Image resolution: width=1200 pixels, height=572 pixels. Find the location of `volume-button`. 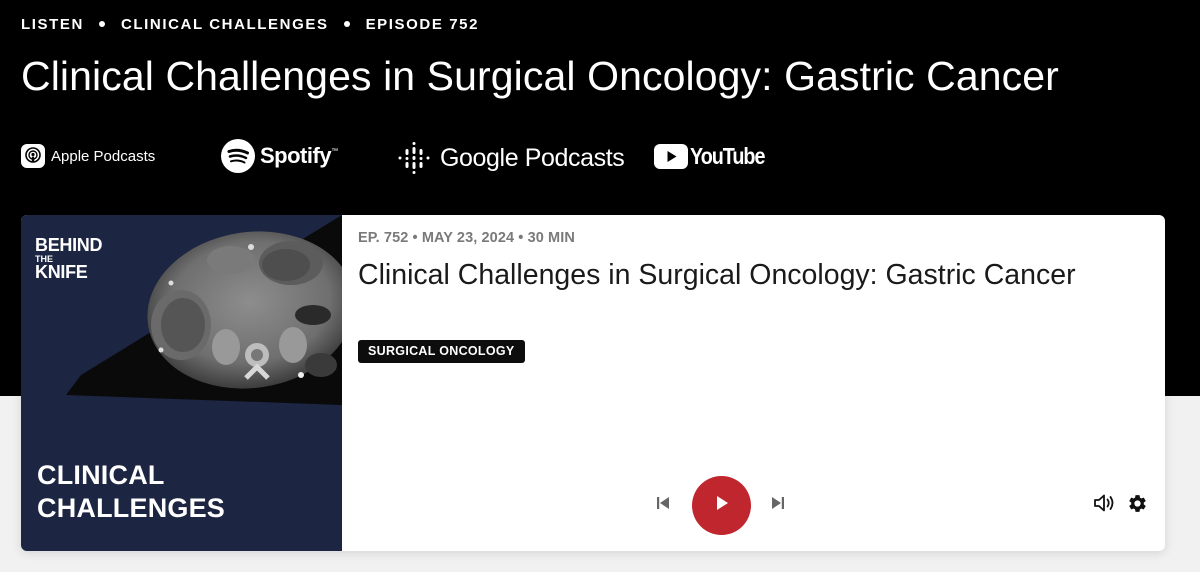

volume-button is located at coordinates (1104, 505).